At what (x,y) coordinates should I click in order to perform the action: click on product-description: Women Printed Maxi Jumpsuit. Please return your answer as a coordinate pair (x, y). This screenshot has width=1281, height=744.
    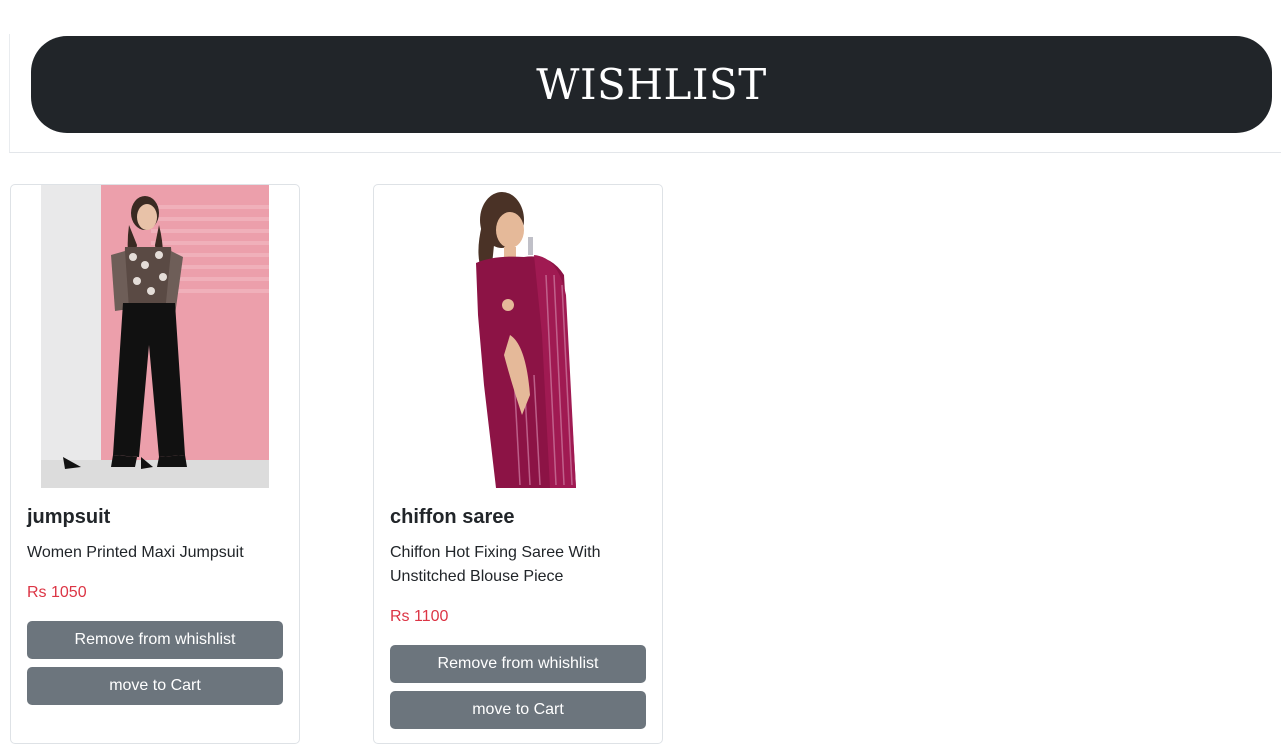
    Looking at the image, I should click on (135, 552).